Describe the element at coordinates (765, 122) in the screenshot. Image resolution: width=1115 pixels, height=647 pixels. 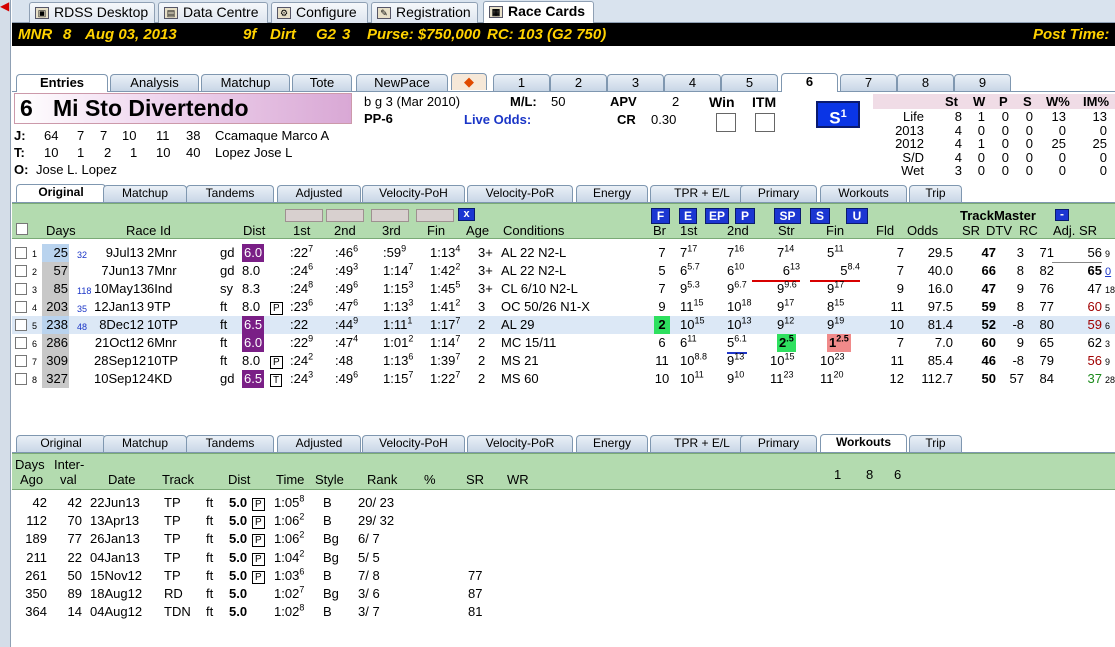
I see `itm-checkbox` at that location.